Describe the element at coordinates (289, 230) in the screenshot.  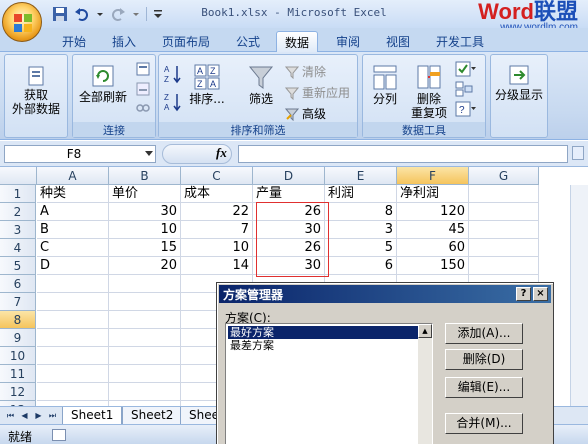
I see `cell-d3: 30` at that location.